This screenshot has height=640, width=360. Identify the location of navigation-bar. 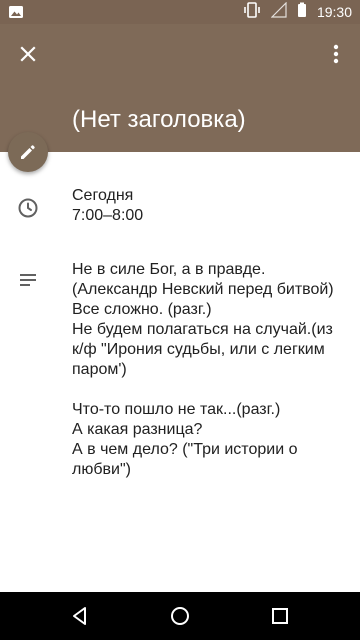
(180, 616).